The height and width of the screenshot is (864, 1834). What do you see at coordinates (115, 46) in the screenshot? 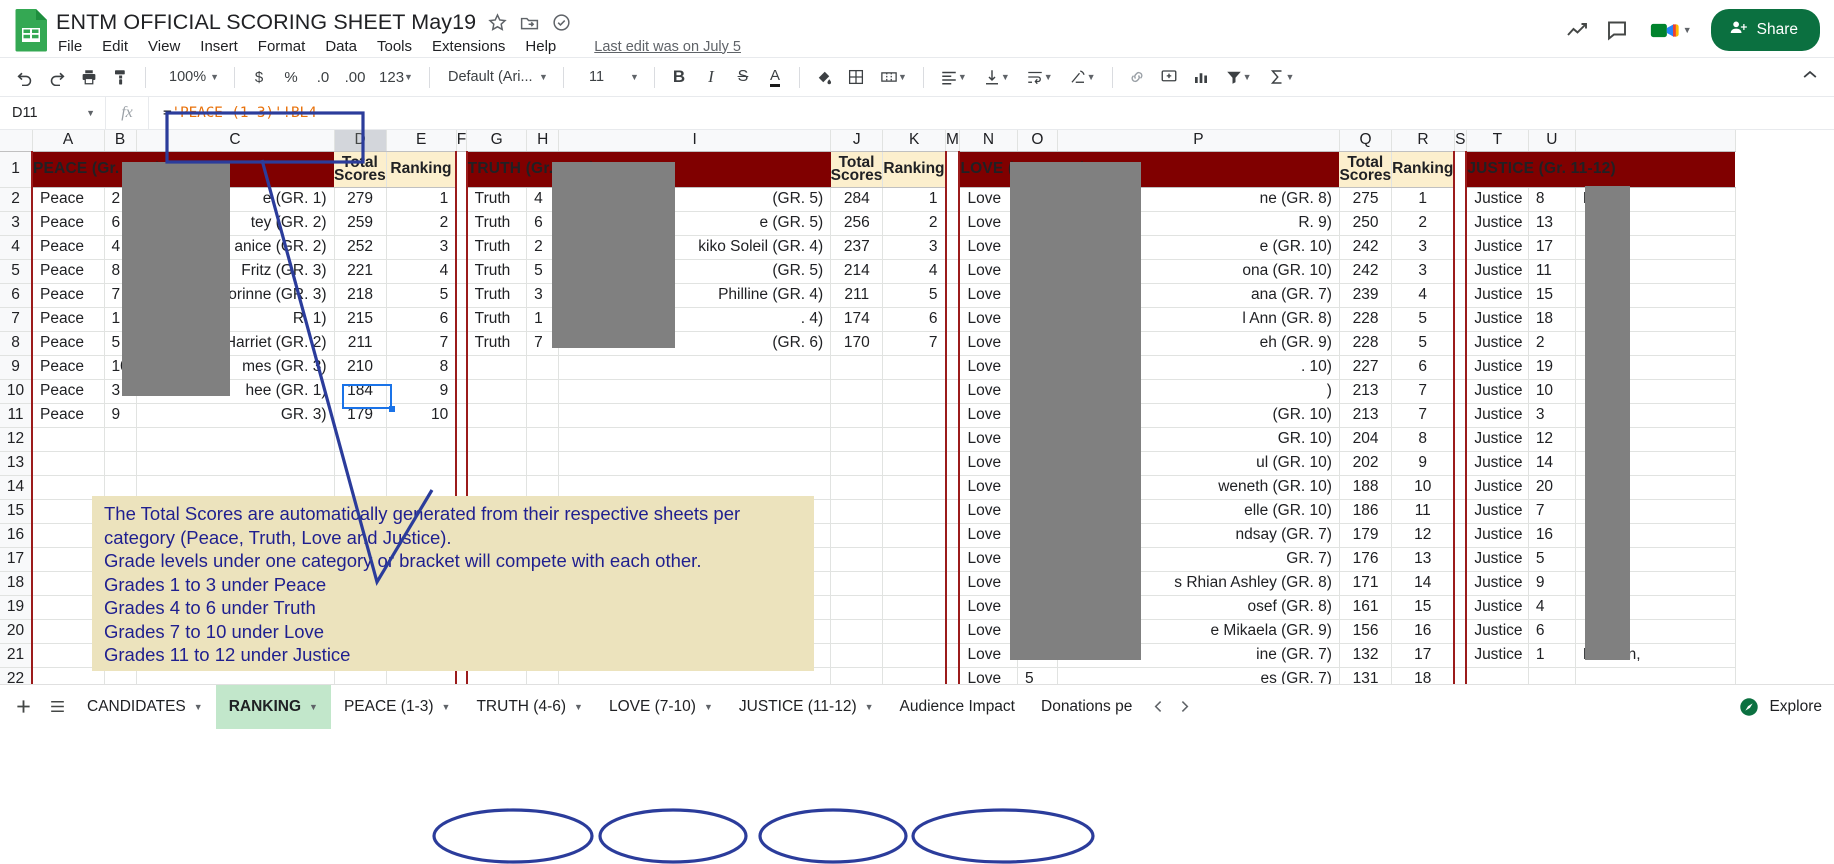
I see `menu-item-edit: Edit` at bounding box center [115, 46].